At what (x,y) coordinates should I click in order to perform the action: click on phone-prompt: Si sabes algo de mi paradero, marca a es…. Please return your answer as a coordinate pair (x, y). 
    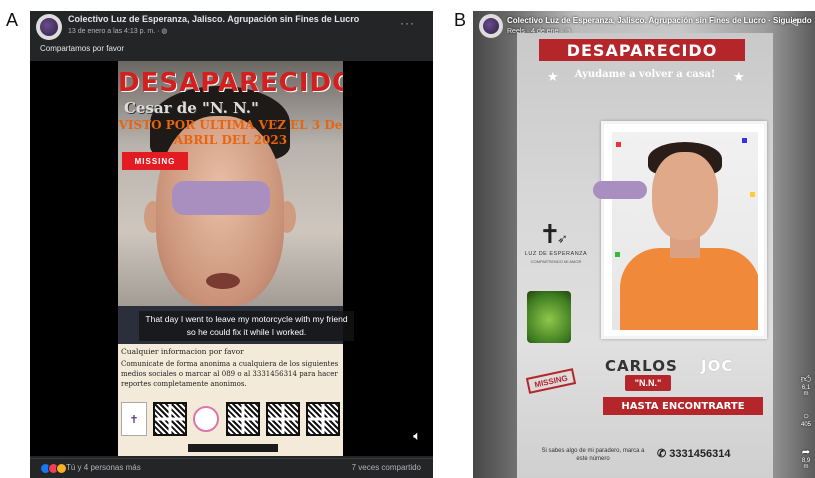
    Looking at the image, I should click on (593, 455).